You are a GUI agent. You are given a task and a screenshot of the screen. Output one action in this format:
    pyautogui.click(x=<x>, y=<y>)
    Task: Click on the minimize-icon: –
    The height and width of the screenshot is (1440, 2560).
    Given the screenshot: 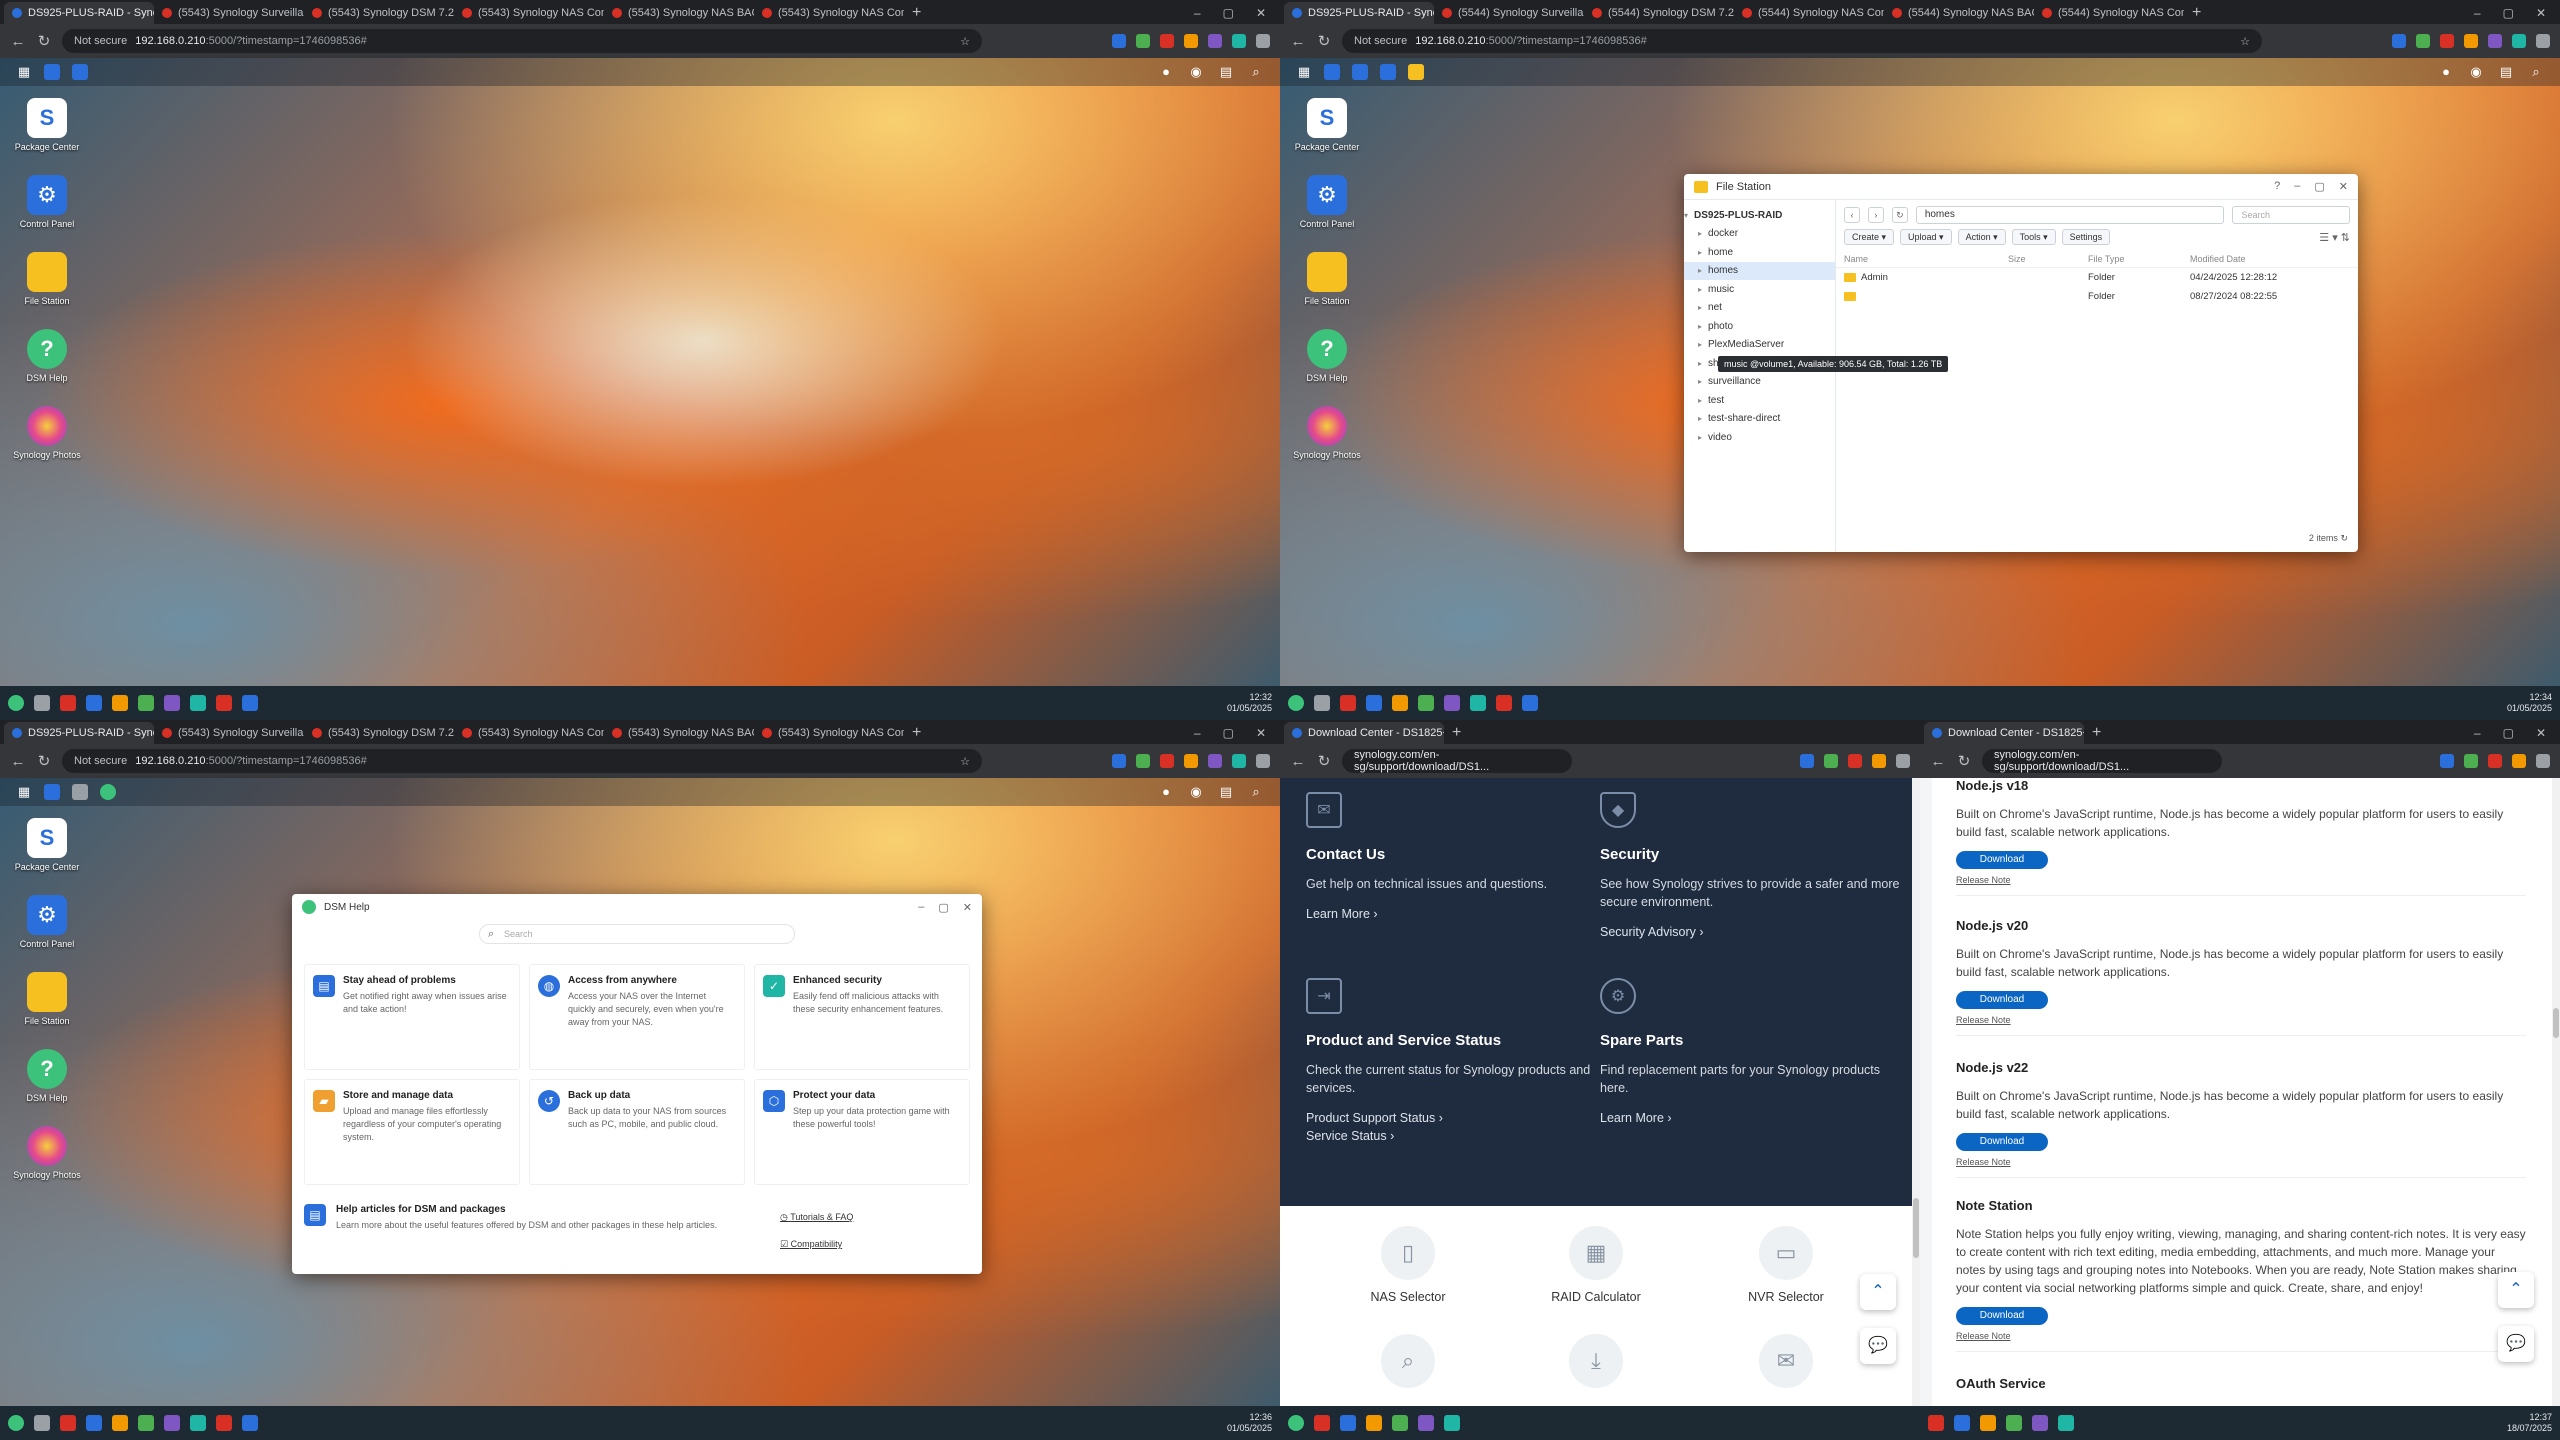 What is the action you would take?
    pyautogui.click(x=921, y=907)
    